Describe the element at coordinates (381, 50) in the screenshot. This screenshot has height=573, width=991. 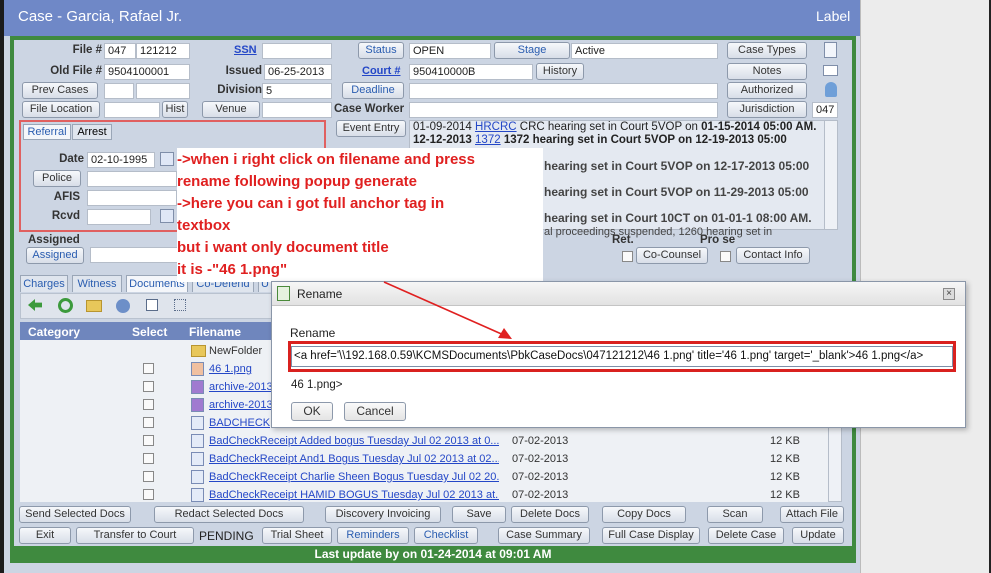
I see `status-button: Status` at that location.